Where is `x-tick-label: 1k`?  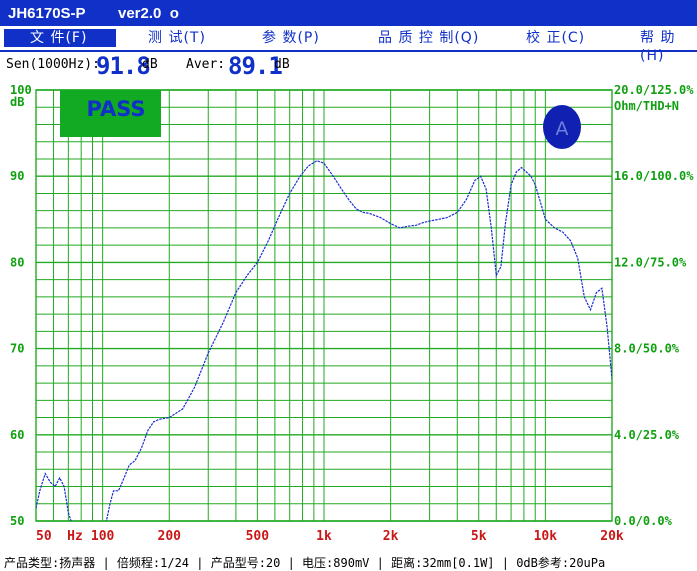 x-tick-label: 1k is located at coordinates (324, 536).